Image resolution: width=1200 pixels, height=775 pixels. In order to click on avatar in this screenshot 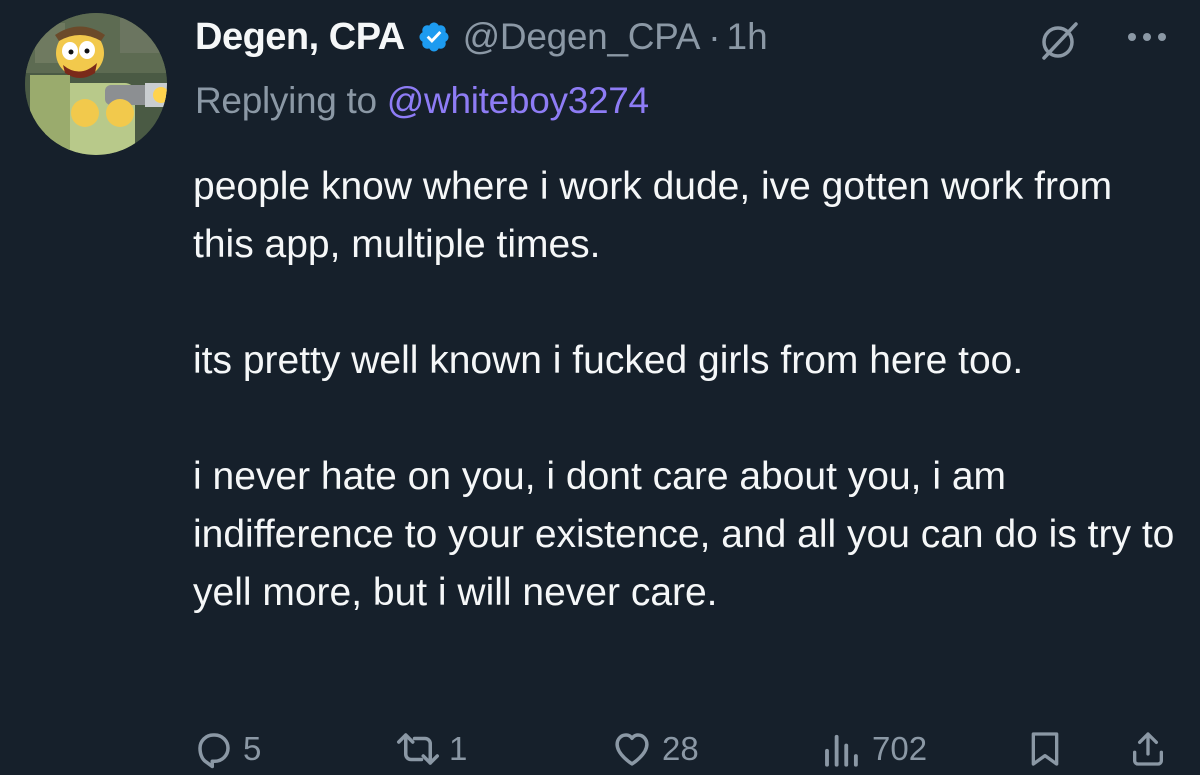, I will do `click(96, 84)`.